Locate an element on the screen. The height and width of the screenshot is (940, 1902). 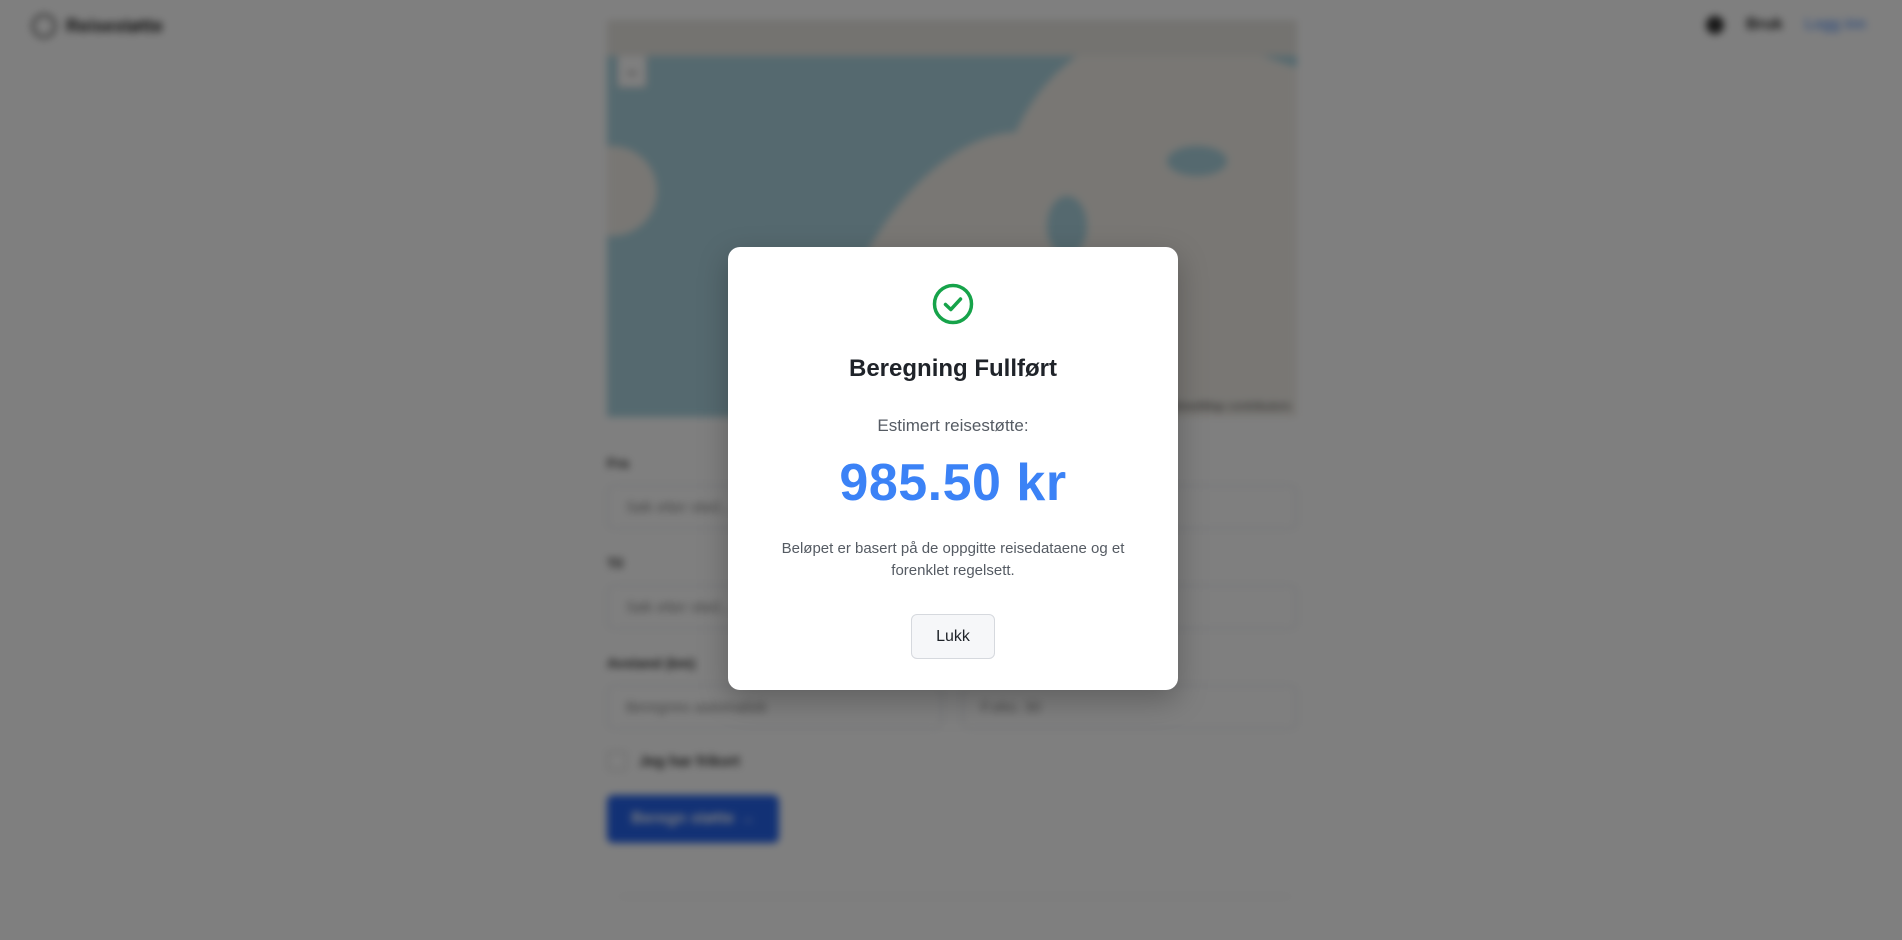
check-circle-icon is located at coordinates (953, 304).